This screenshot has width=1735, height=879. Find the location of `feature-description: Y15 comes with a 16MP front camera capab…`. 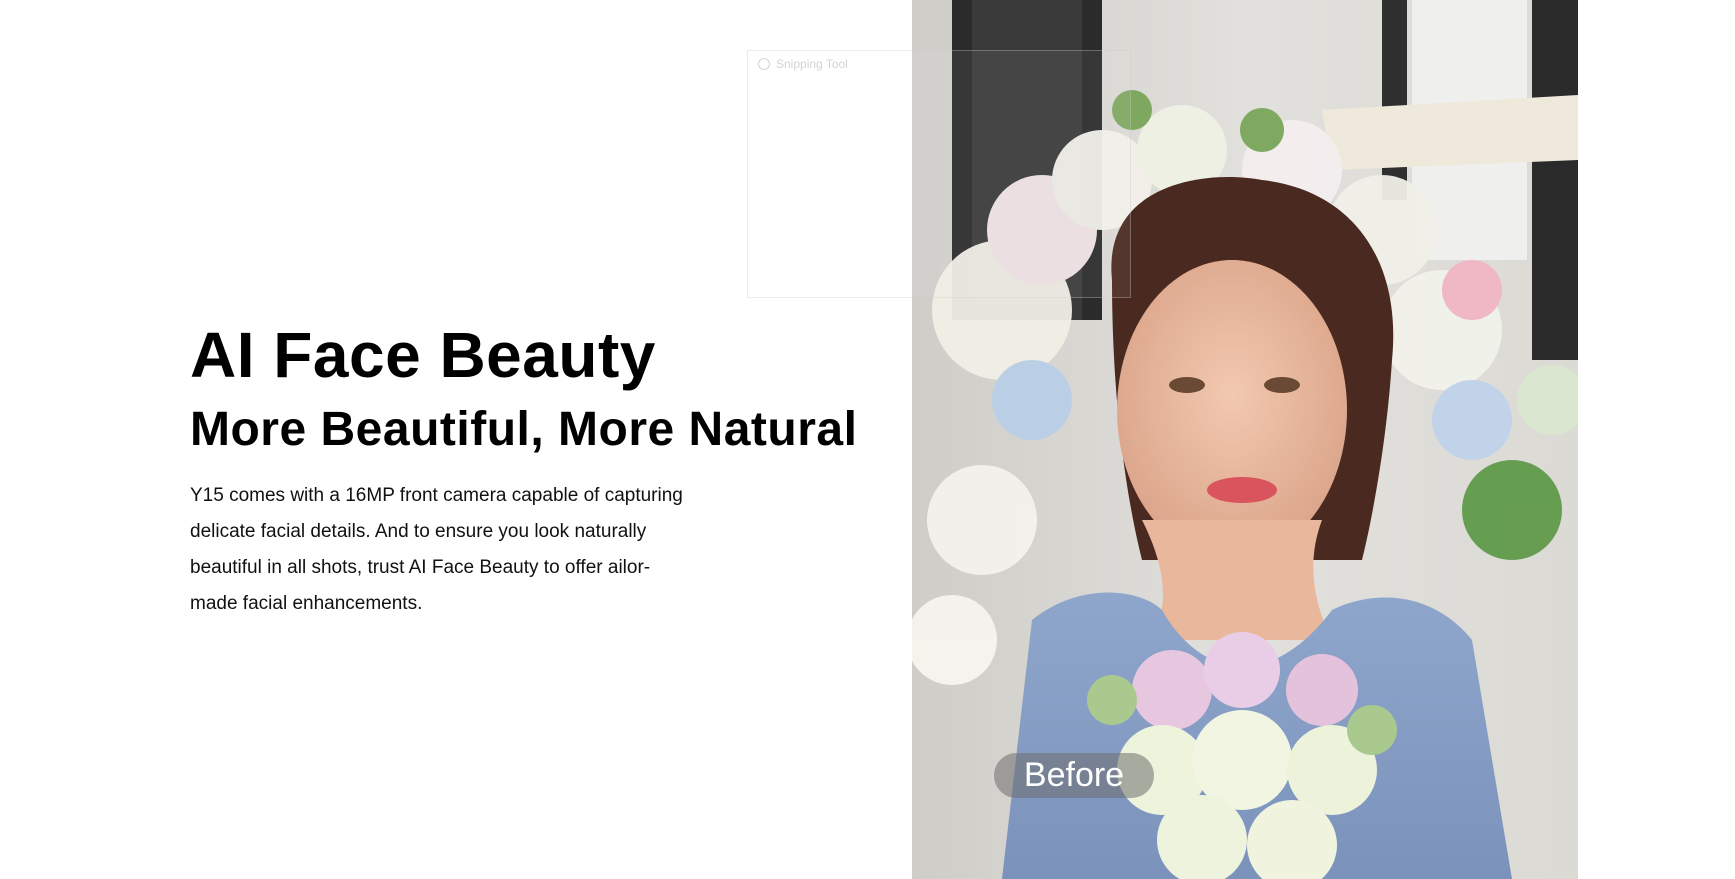

feature-description: Y15 comes with a 16MP front camera capab… is located at coordinates (436, 549).